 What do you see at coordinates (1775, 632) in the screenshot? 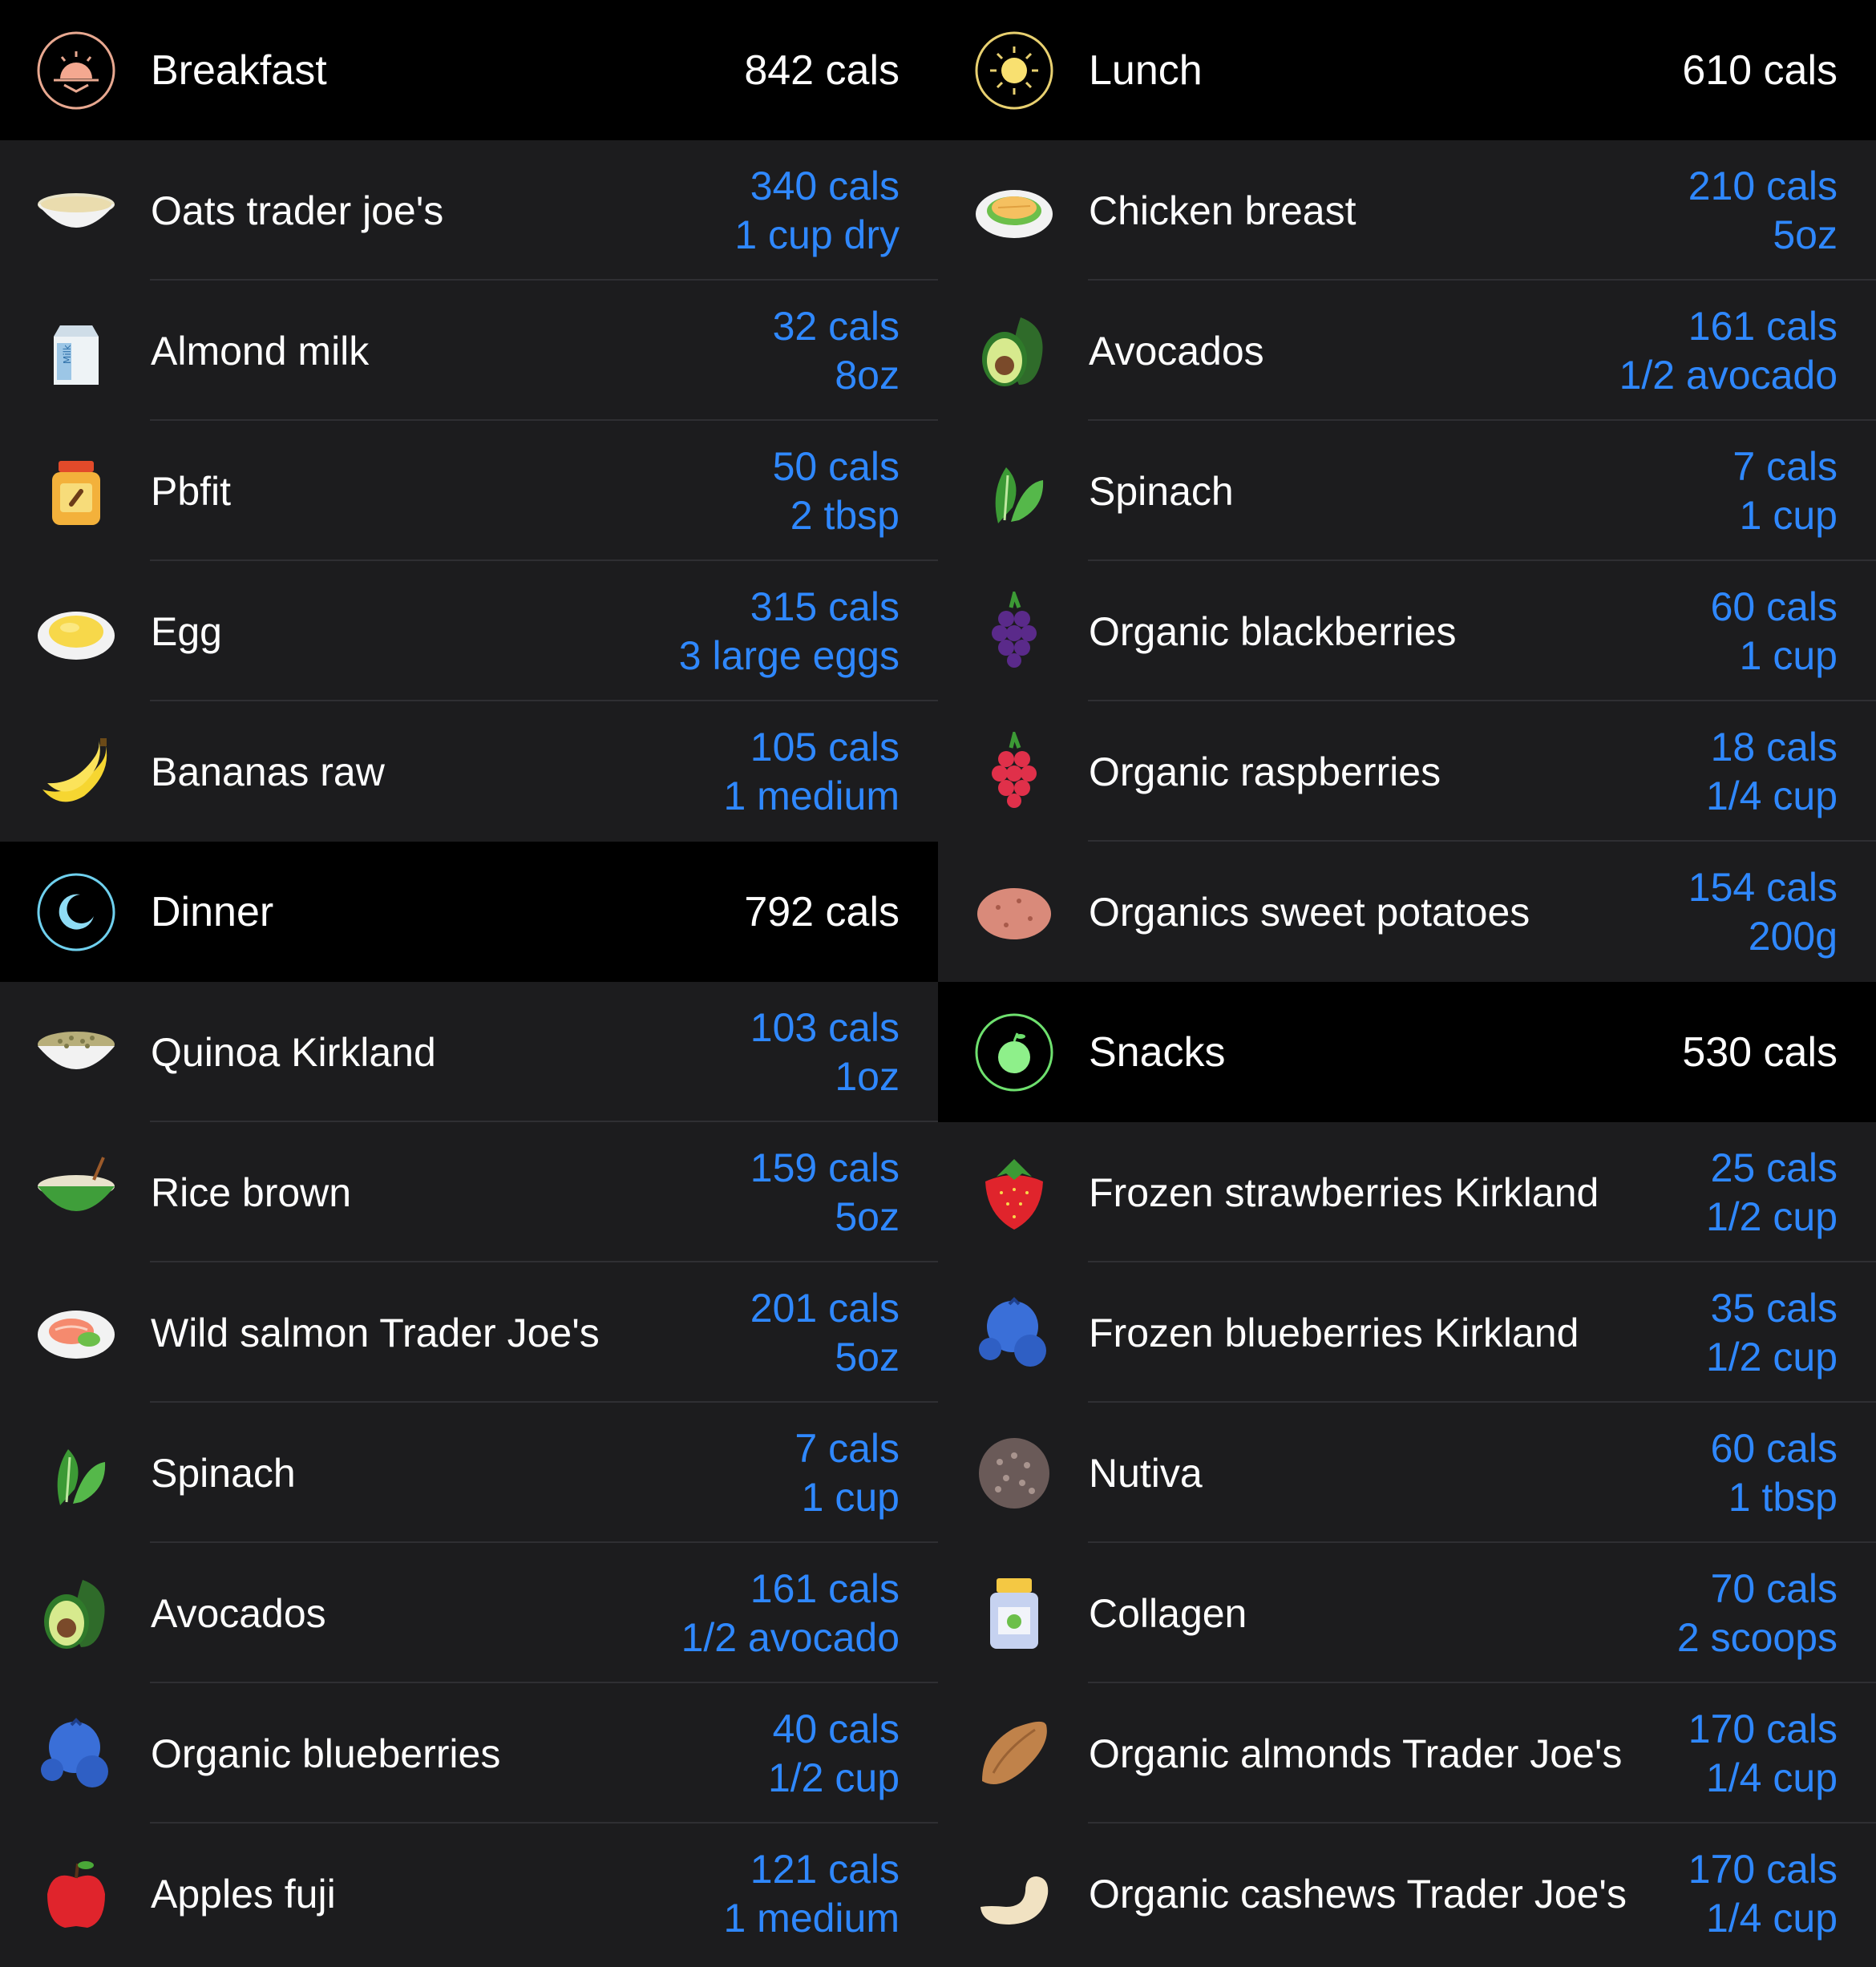
I see `food-nutrition: 60 cals 1 cup` at bounding box center [1775, 632].